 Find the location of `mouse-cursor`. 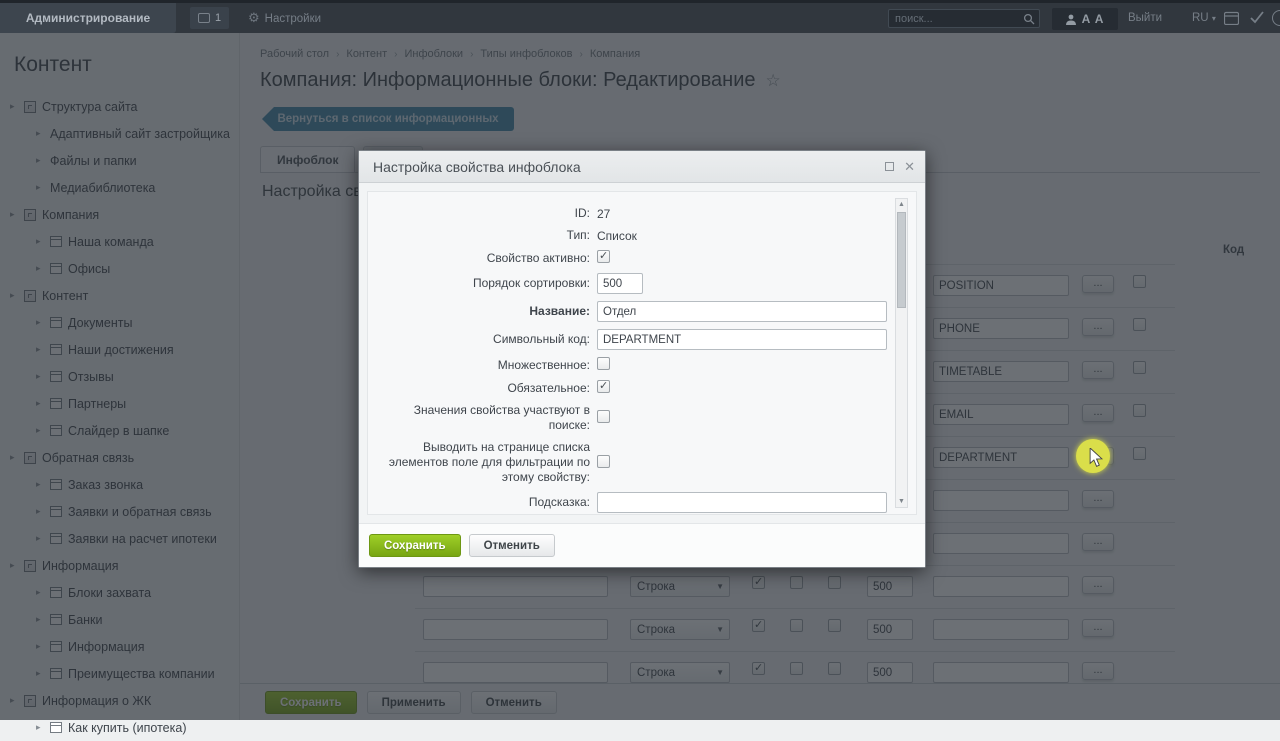

mouse-cursor is located at coordinates (1096, 457).